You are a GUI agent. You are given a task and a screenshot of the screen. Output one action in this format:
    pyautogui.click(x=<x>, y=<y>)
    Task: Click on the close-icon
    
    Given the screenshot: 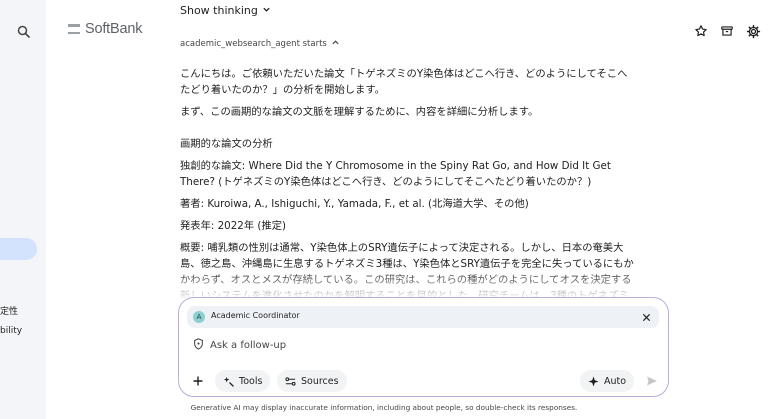 What is the action you would take?
    pyautogui.click(x=646, y=317)
    